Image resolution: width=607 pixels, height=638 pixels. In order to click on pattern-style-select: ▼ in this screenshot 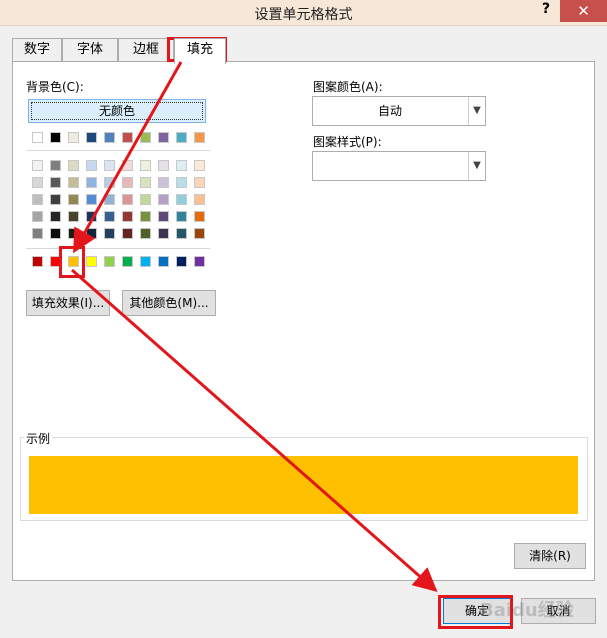, I will do `click(399, 166)`.